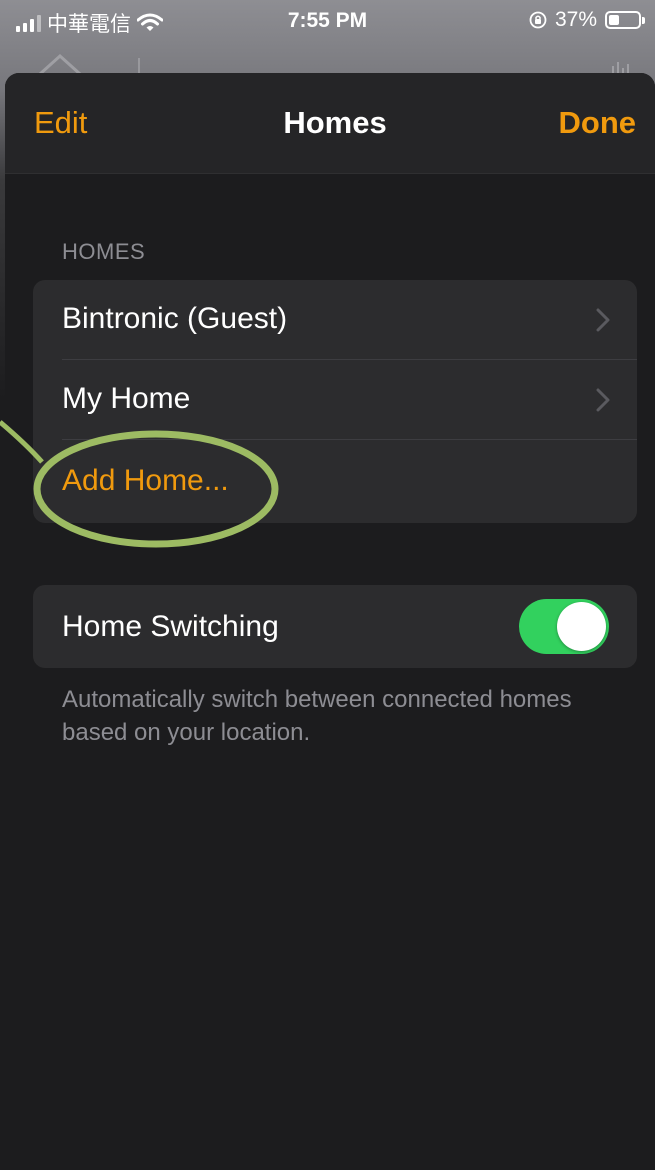 The image size is (655, 1170). What do you see at coordinates (349, 439) in the screenshot?
I see `row-separator` at bounding box center [349, 439].